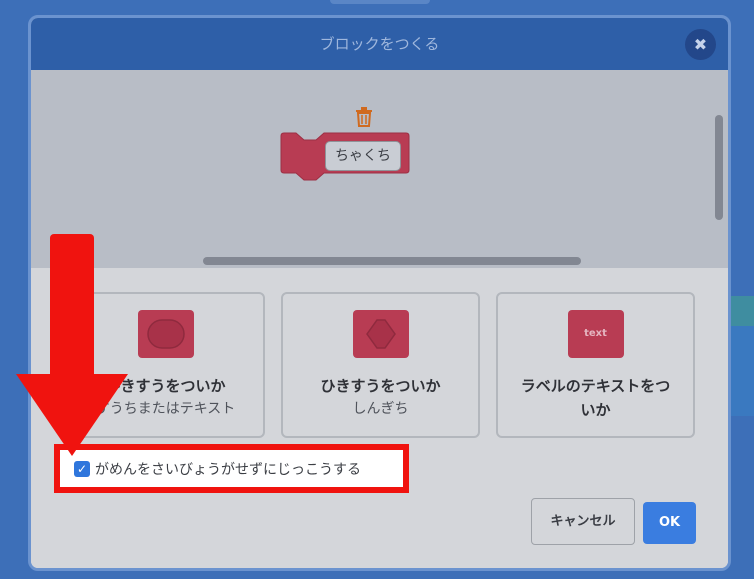  I want to click on close-button: ✖, so click(700, 44).